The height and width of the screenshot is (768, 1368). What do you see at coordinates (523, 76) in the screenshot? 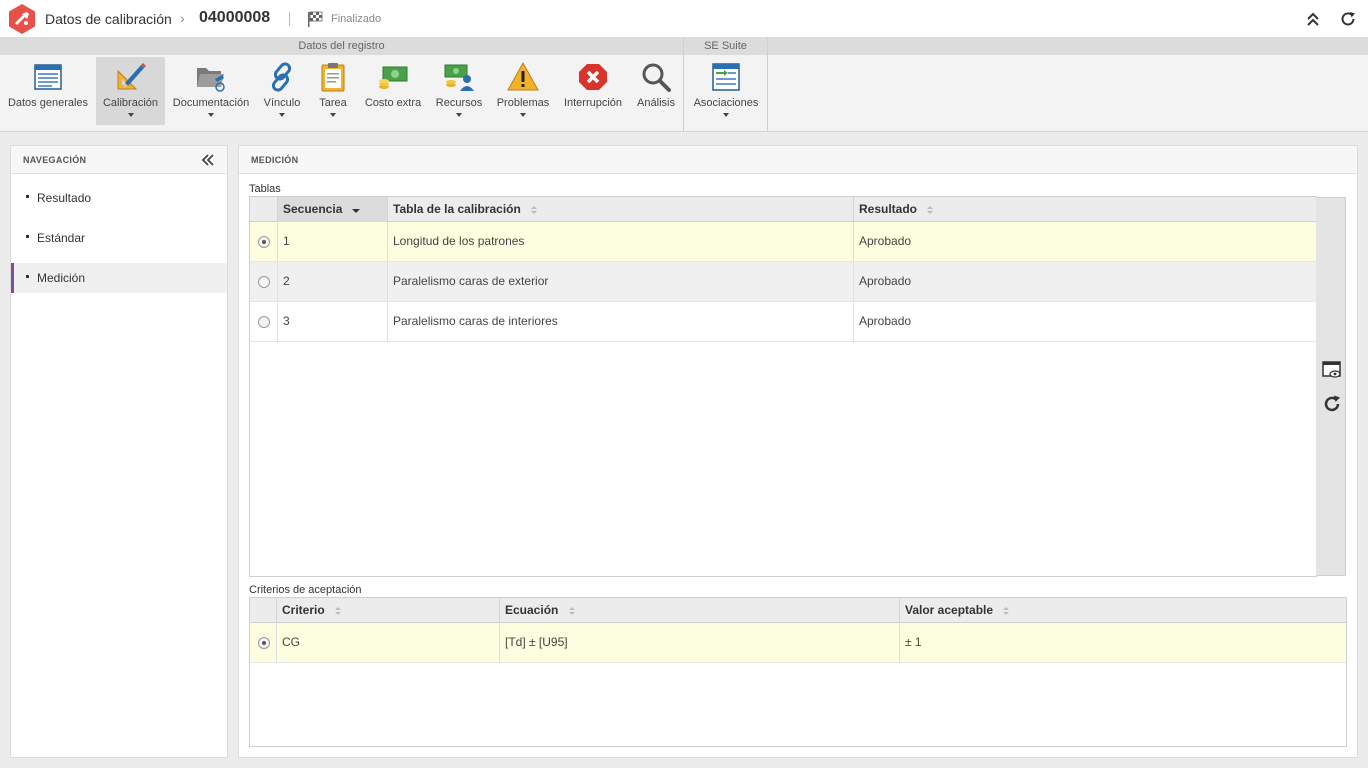
I see `warning-icon` at bounding box center [523, 76].